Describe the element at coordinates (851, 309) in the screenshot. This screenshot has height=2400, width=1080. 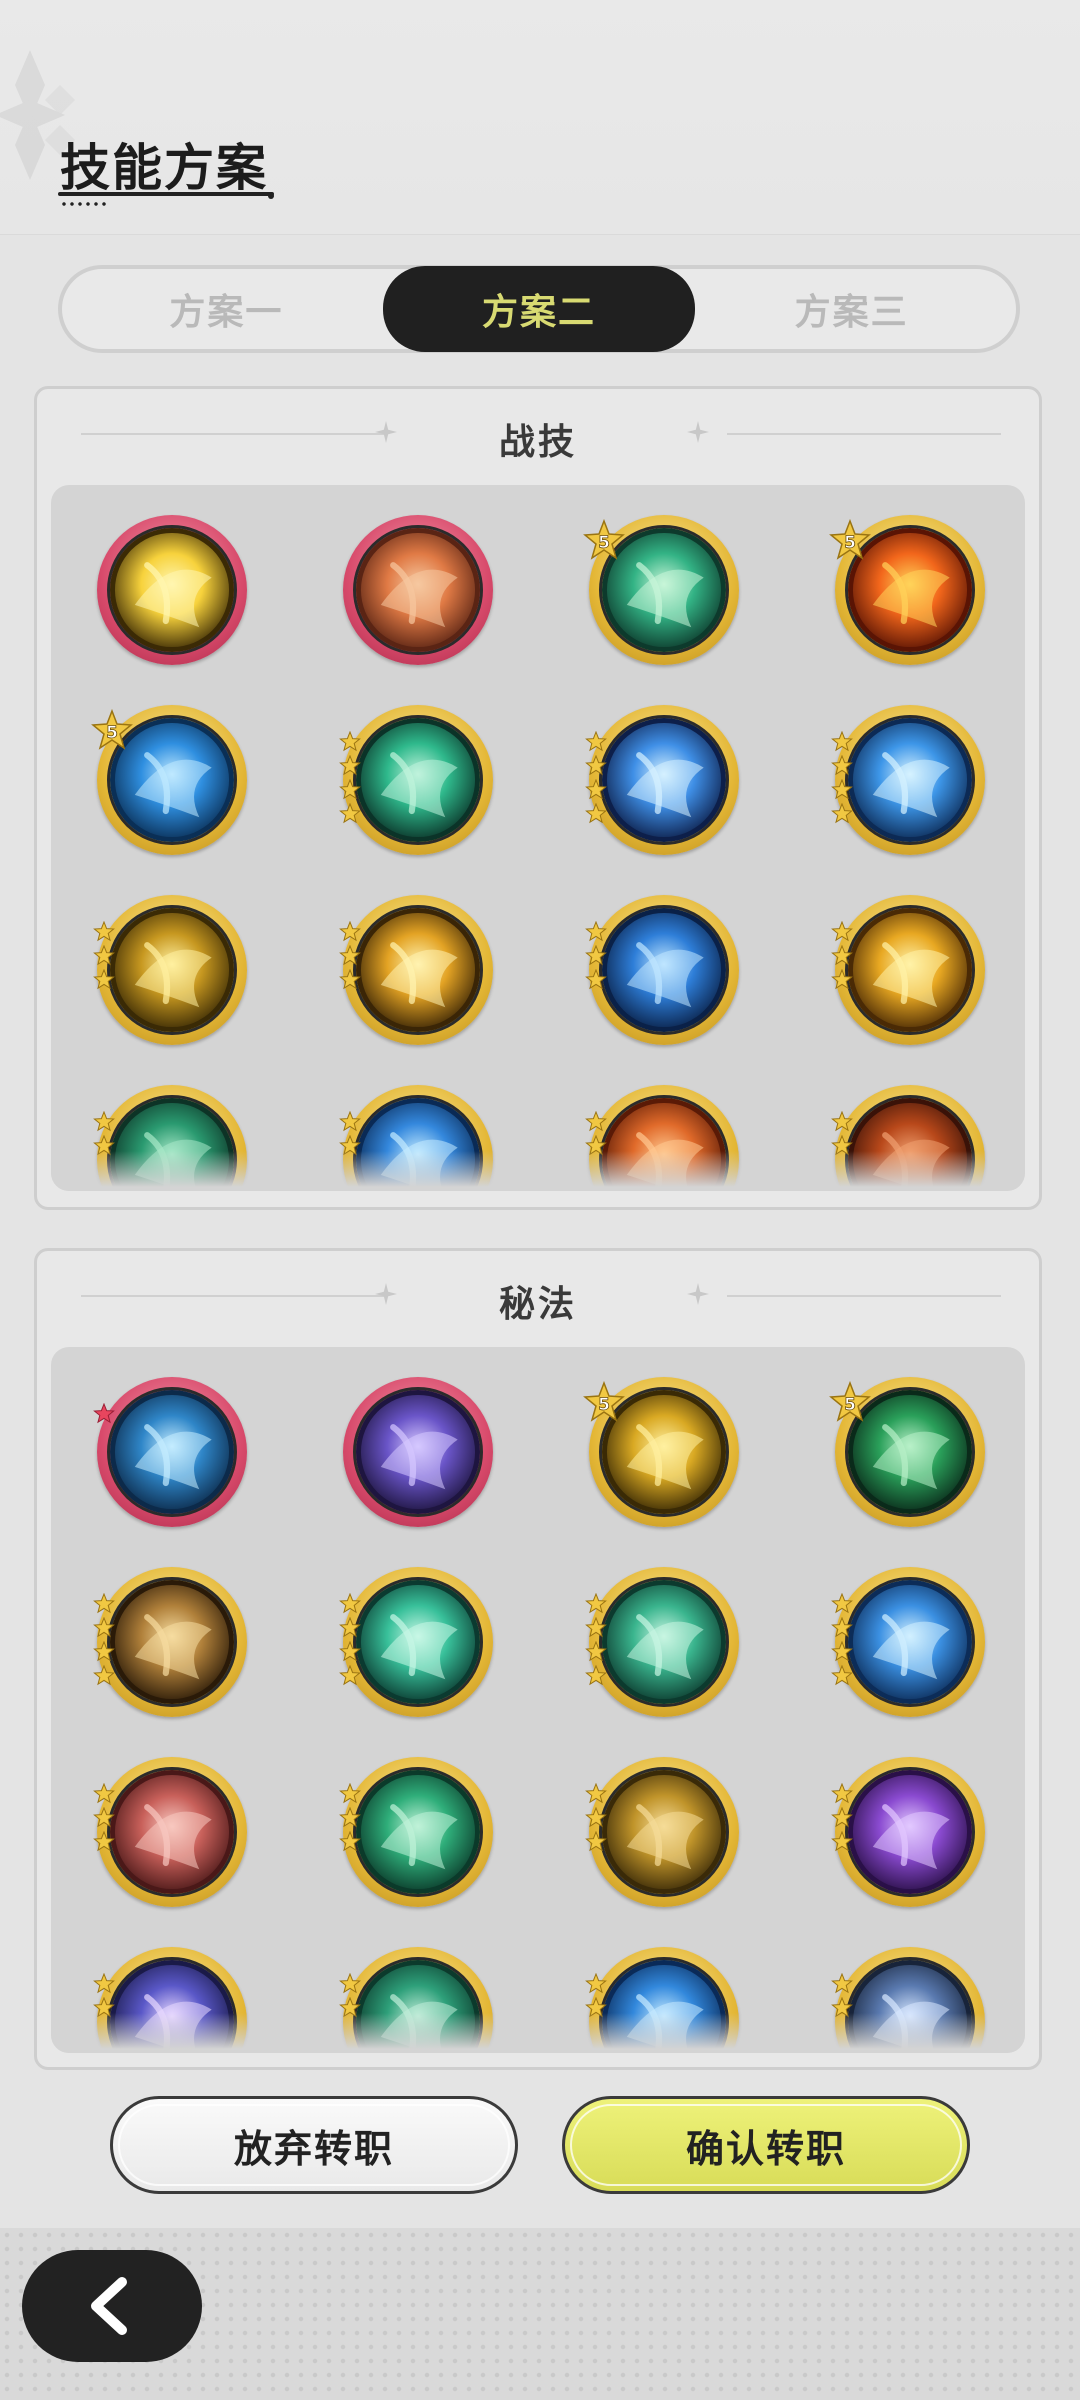
I see `tab-plan-3: 方案三` at that location.